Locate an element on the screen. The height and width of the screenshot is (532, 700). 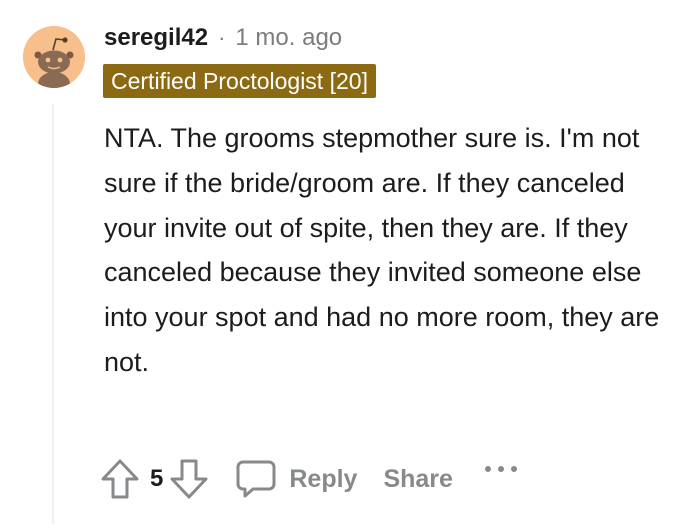
comment-meta: seregil42 · 1 mo. ago is located at coordinates (223, 38).